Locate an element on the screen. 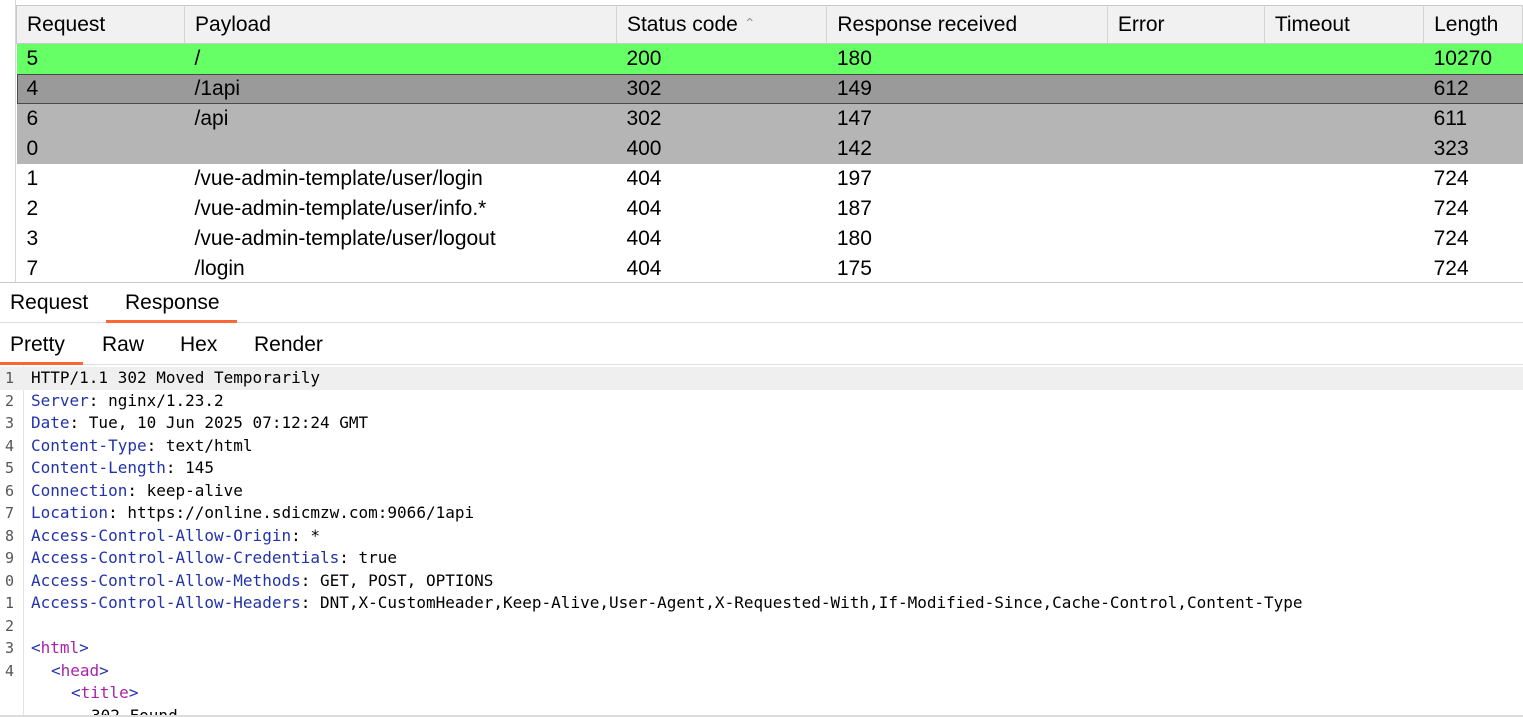 The width and height of the screenshot is (1523, 717). line-code: Connection: keep-alive is located at coordinates (137, 490).